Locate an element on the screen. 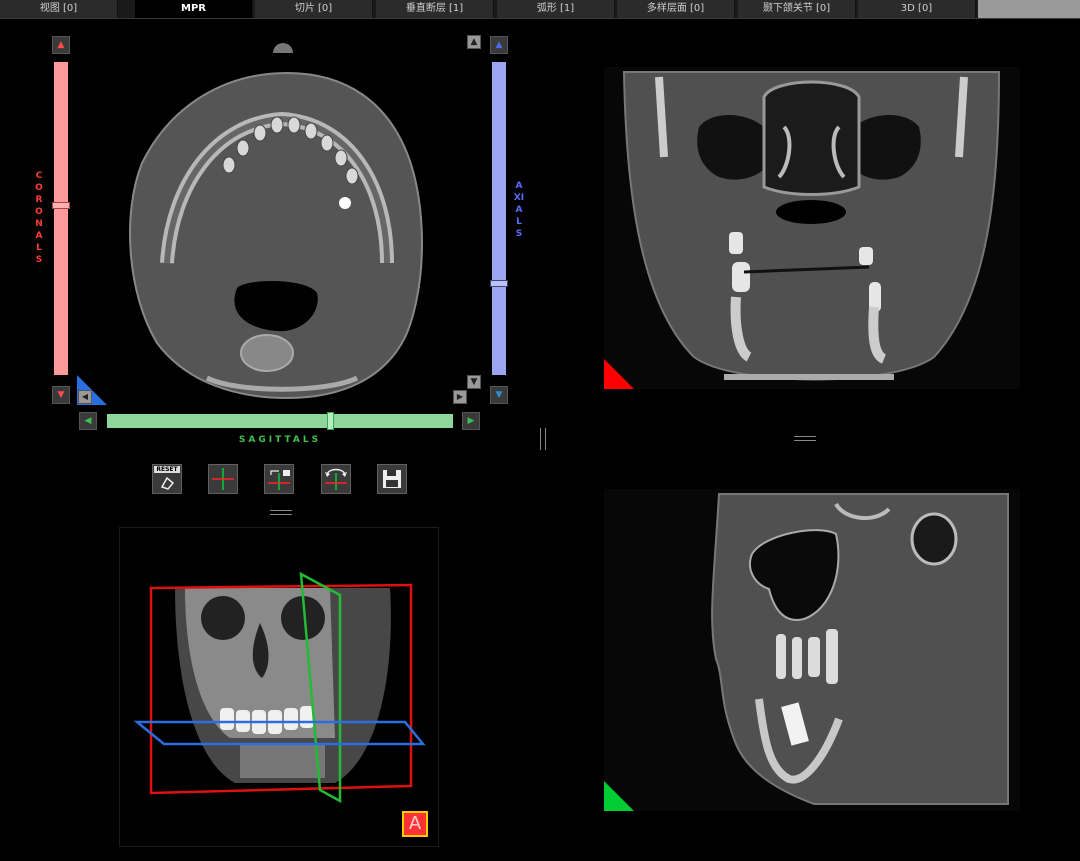  scroll-up-icon: ▲ is located at coordinates (474, 42).